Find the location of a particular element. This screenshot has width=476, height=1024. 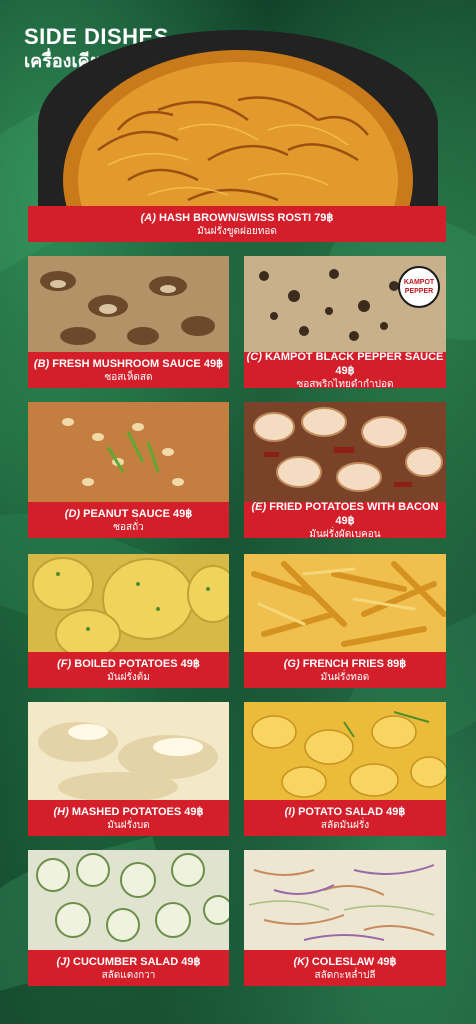

menu-item-coleslaw: (K) COLESLAW 49฿ สลัดกะหล่ำปลี is located at coordinates (345, 918).